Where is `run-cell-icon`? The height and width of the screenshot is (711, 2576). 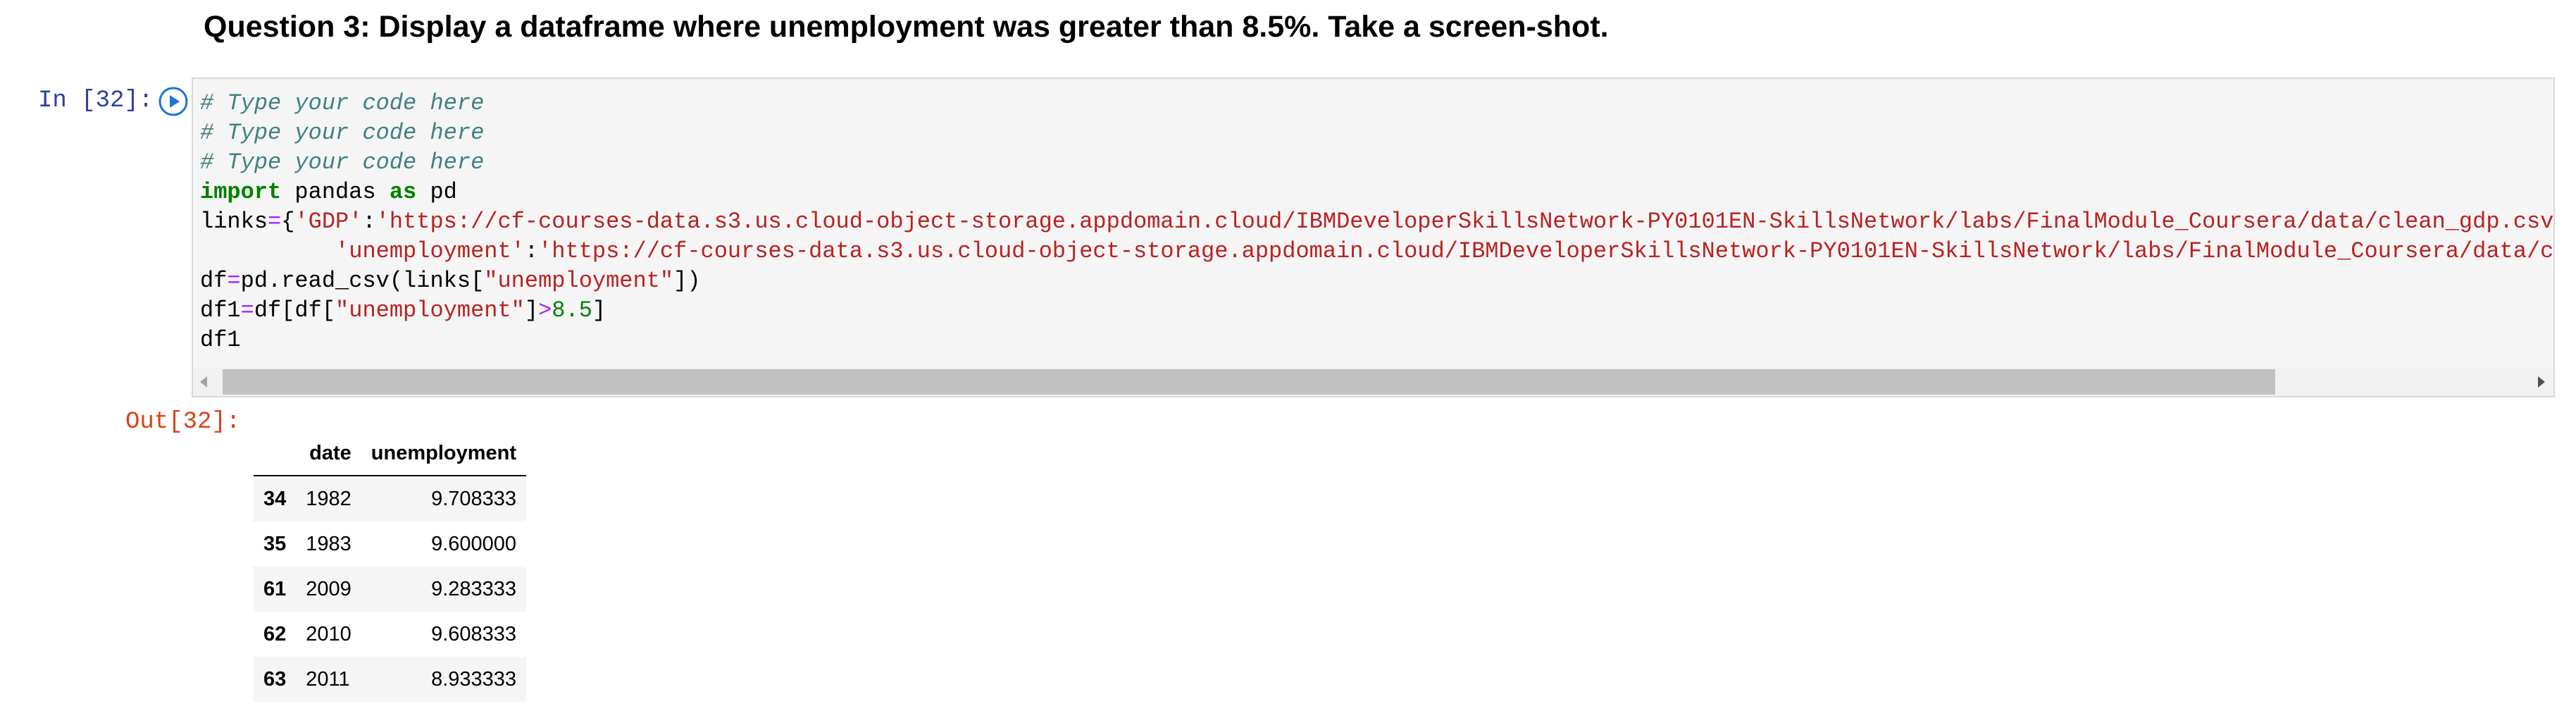
run-cell-icon is located at coordinates (173, 102).